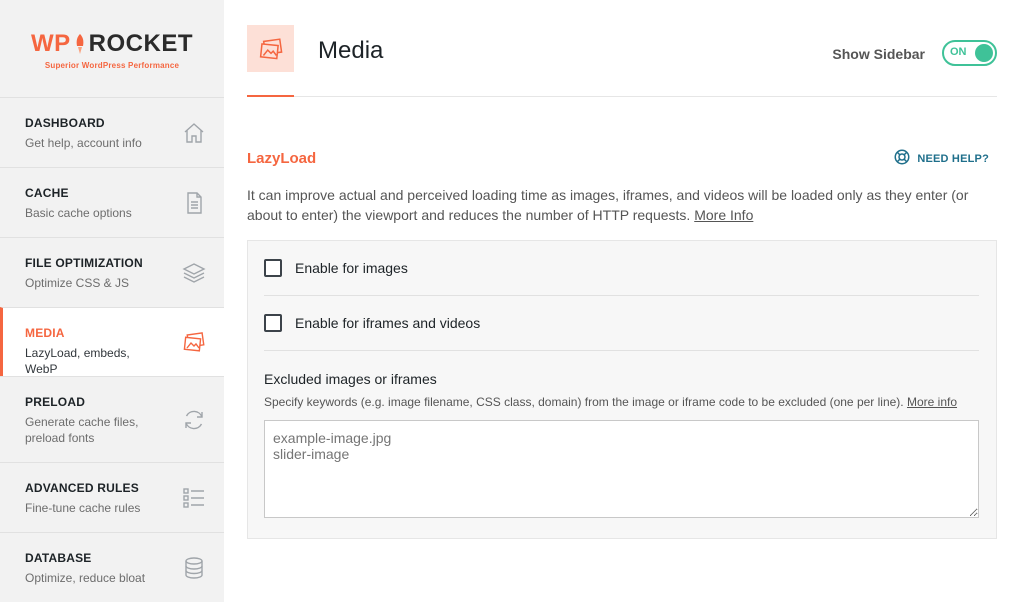 Image resolution: width=1024 pixels, height=602 pixels. Describe the element at coordinates (932, 402) in the screenshot. I see `excluded-more-info-link: More info` at that location.